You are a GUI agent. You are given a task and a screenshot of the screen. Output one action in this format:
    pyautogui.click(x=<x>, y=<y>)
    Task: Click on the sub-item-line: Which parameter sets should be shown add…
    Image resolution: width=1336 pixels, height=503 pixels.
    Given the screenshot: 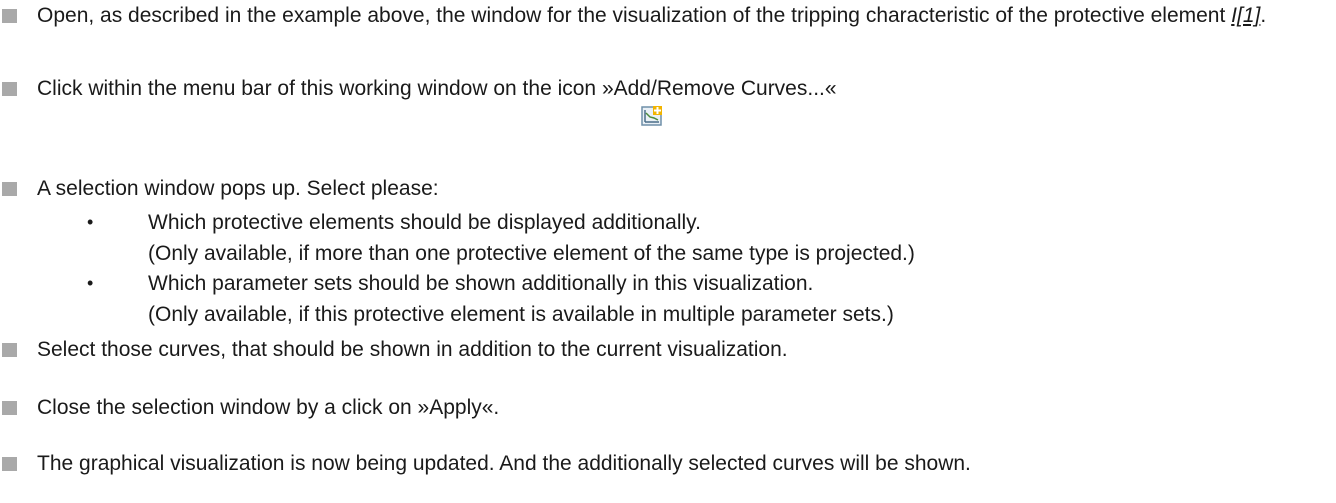 What is the action you would take?
    pyautogui.click(x=481, y=283)
    